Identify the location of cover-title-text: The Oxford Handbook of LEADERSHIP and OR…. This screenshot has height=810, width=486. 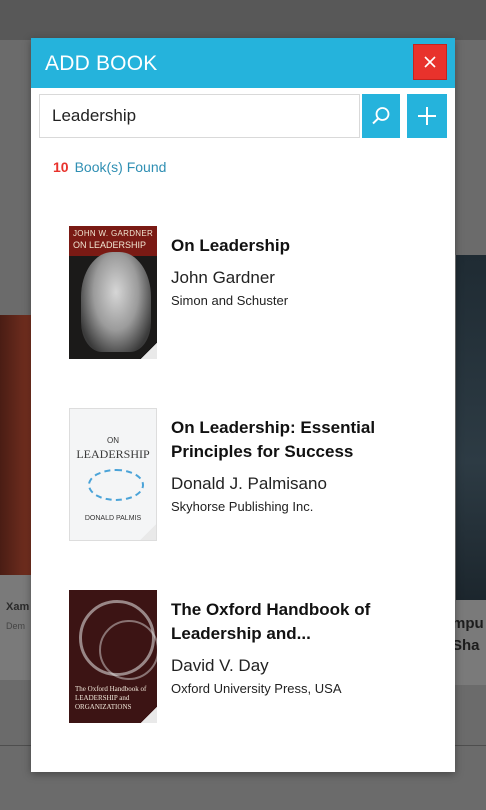
(110, 698).